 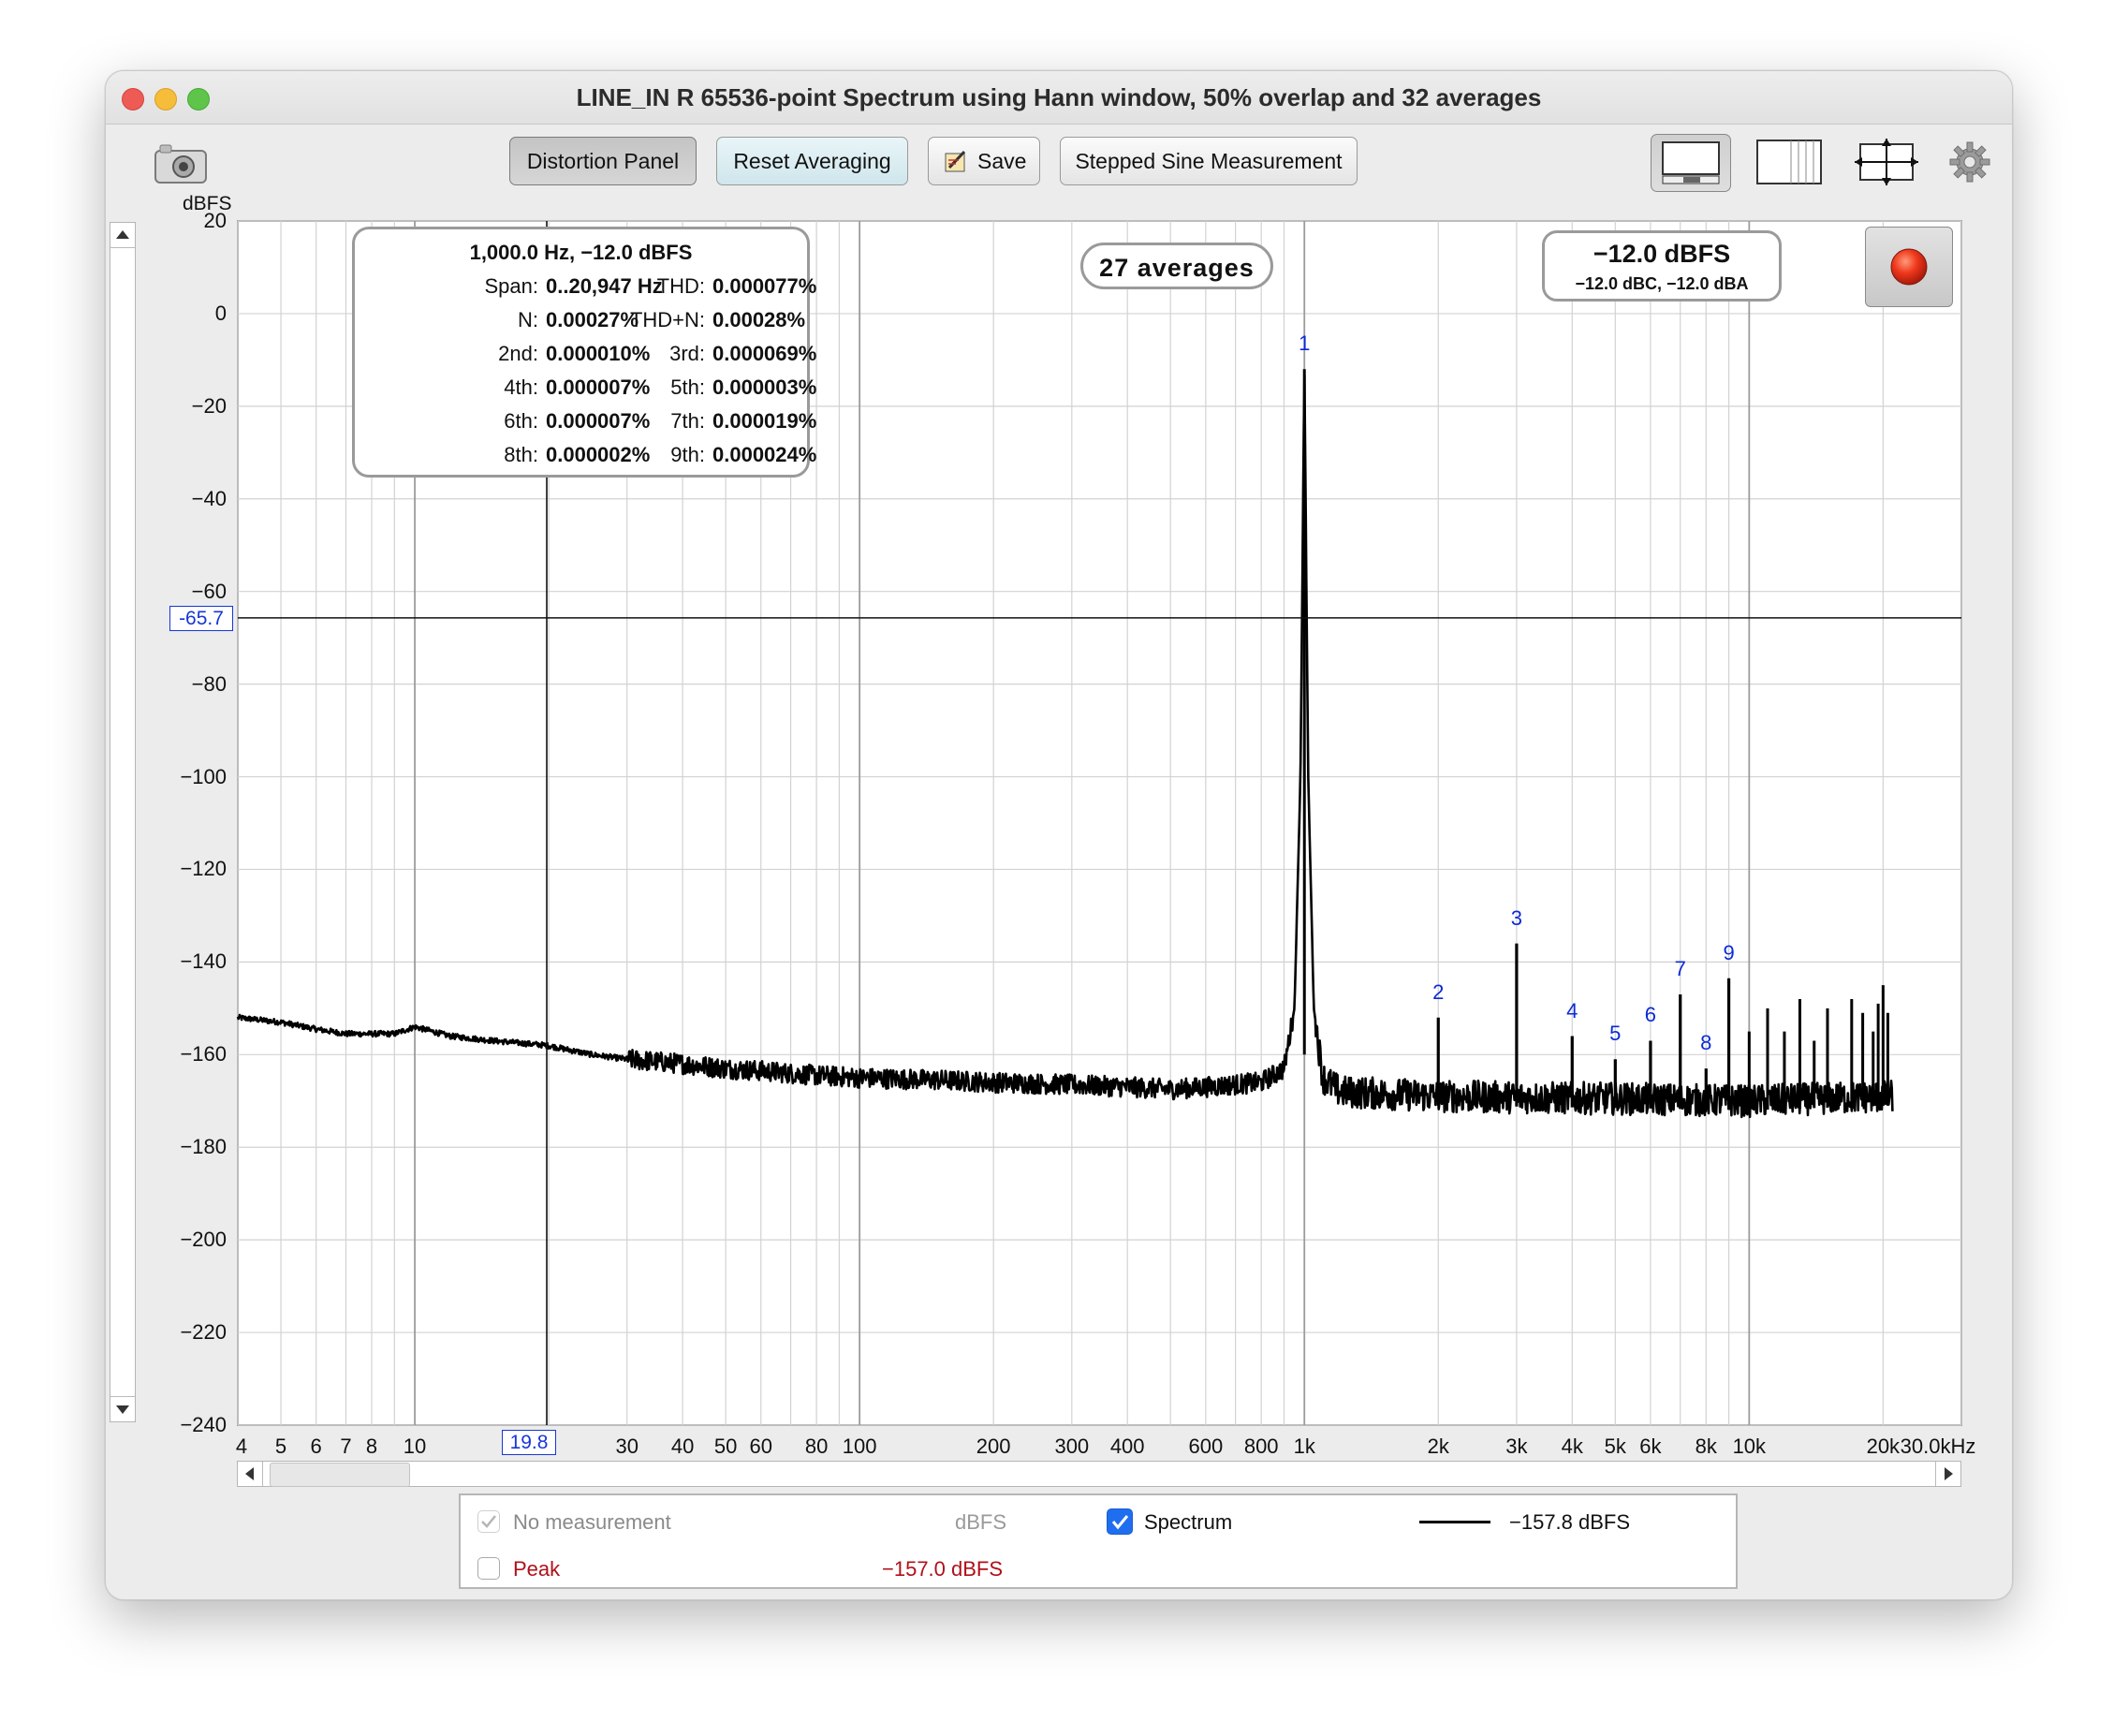 What do you see at coordinates (581, 252) in the screenshot?
I see `info-header: 1,000.0 Hz, −12.0 dBFS` at bounding box center [581, 252].